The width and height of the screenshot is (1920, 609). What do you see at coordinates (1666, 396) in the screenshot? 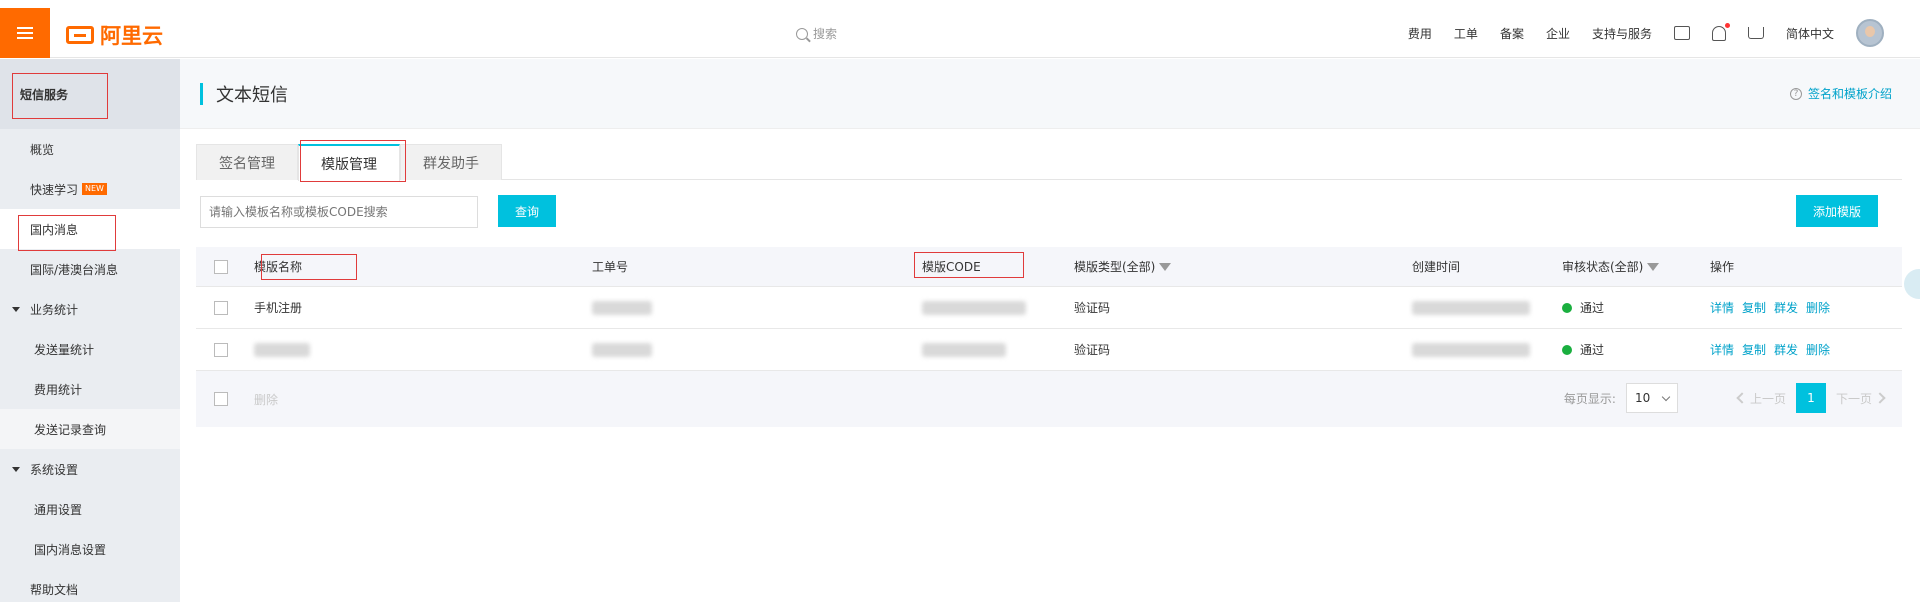
I see `chevron-down-icon` at bounding box center [1666, 396].